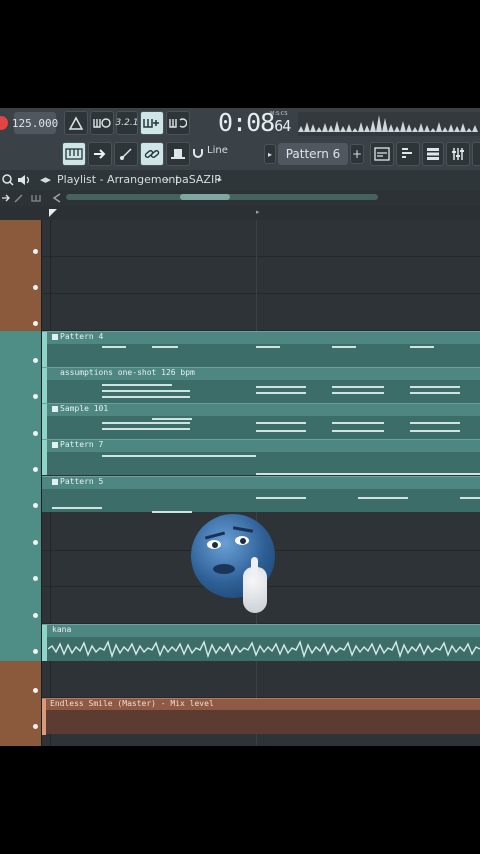 The width and height of the screenshot is (480, 854). I want to click on playhead-marker, so click(53, 213).